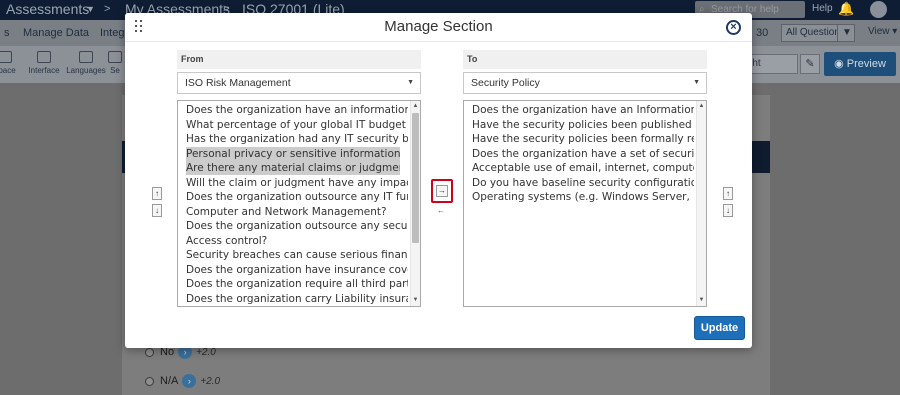  I want to click on tool-languages: Languages, so click(86, 63).